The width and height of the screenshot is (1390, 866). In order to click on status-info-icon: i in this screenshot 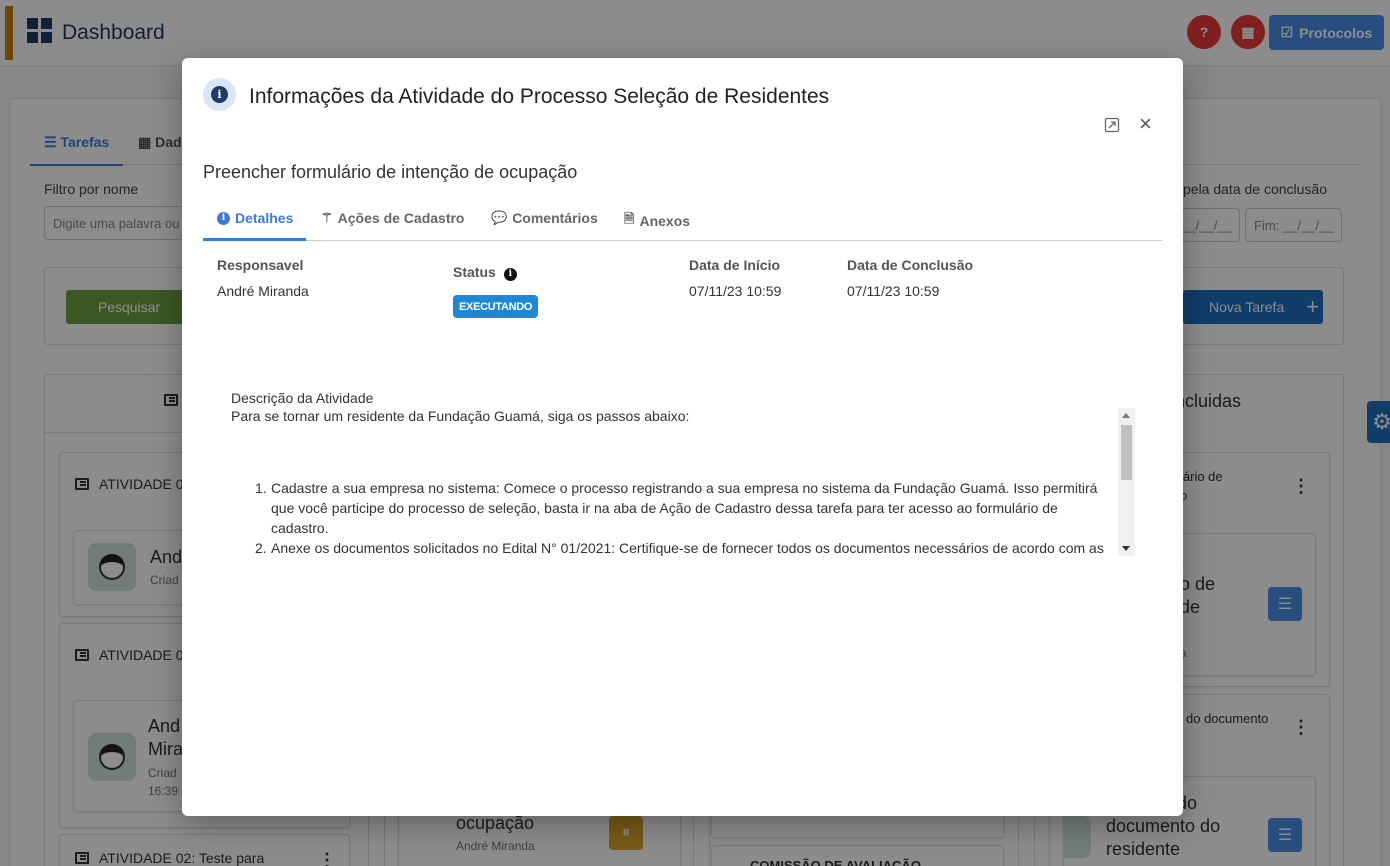, I will do `click(510, 274)`.